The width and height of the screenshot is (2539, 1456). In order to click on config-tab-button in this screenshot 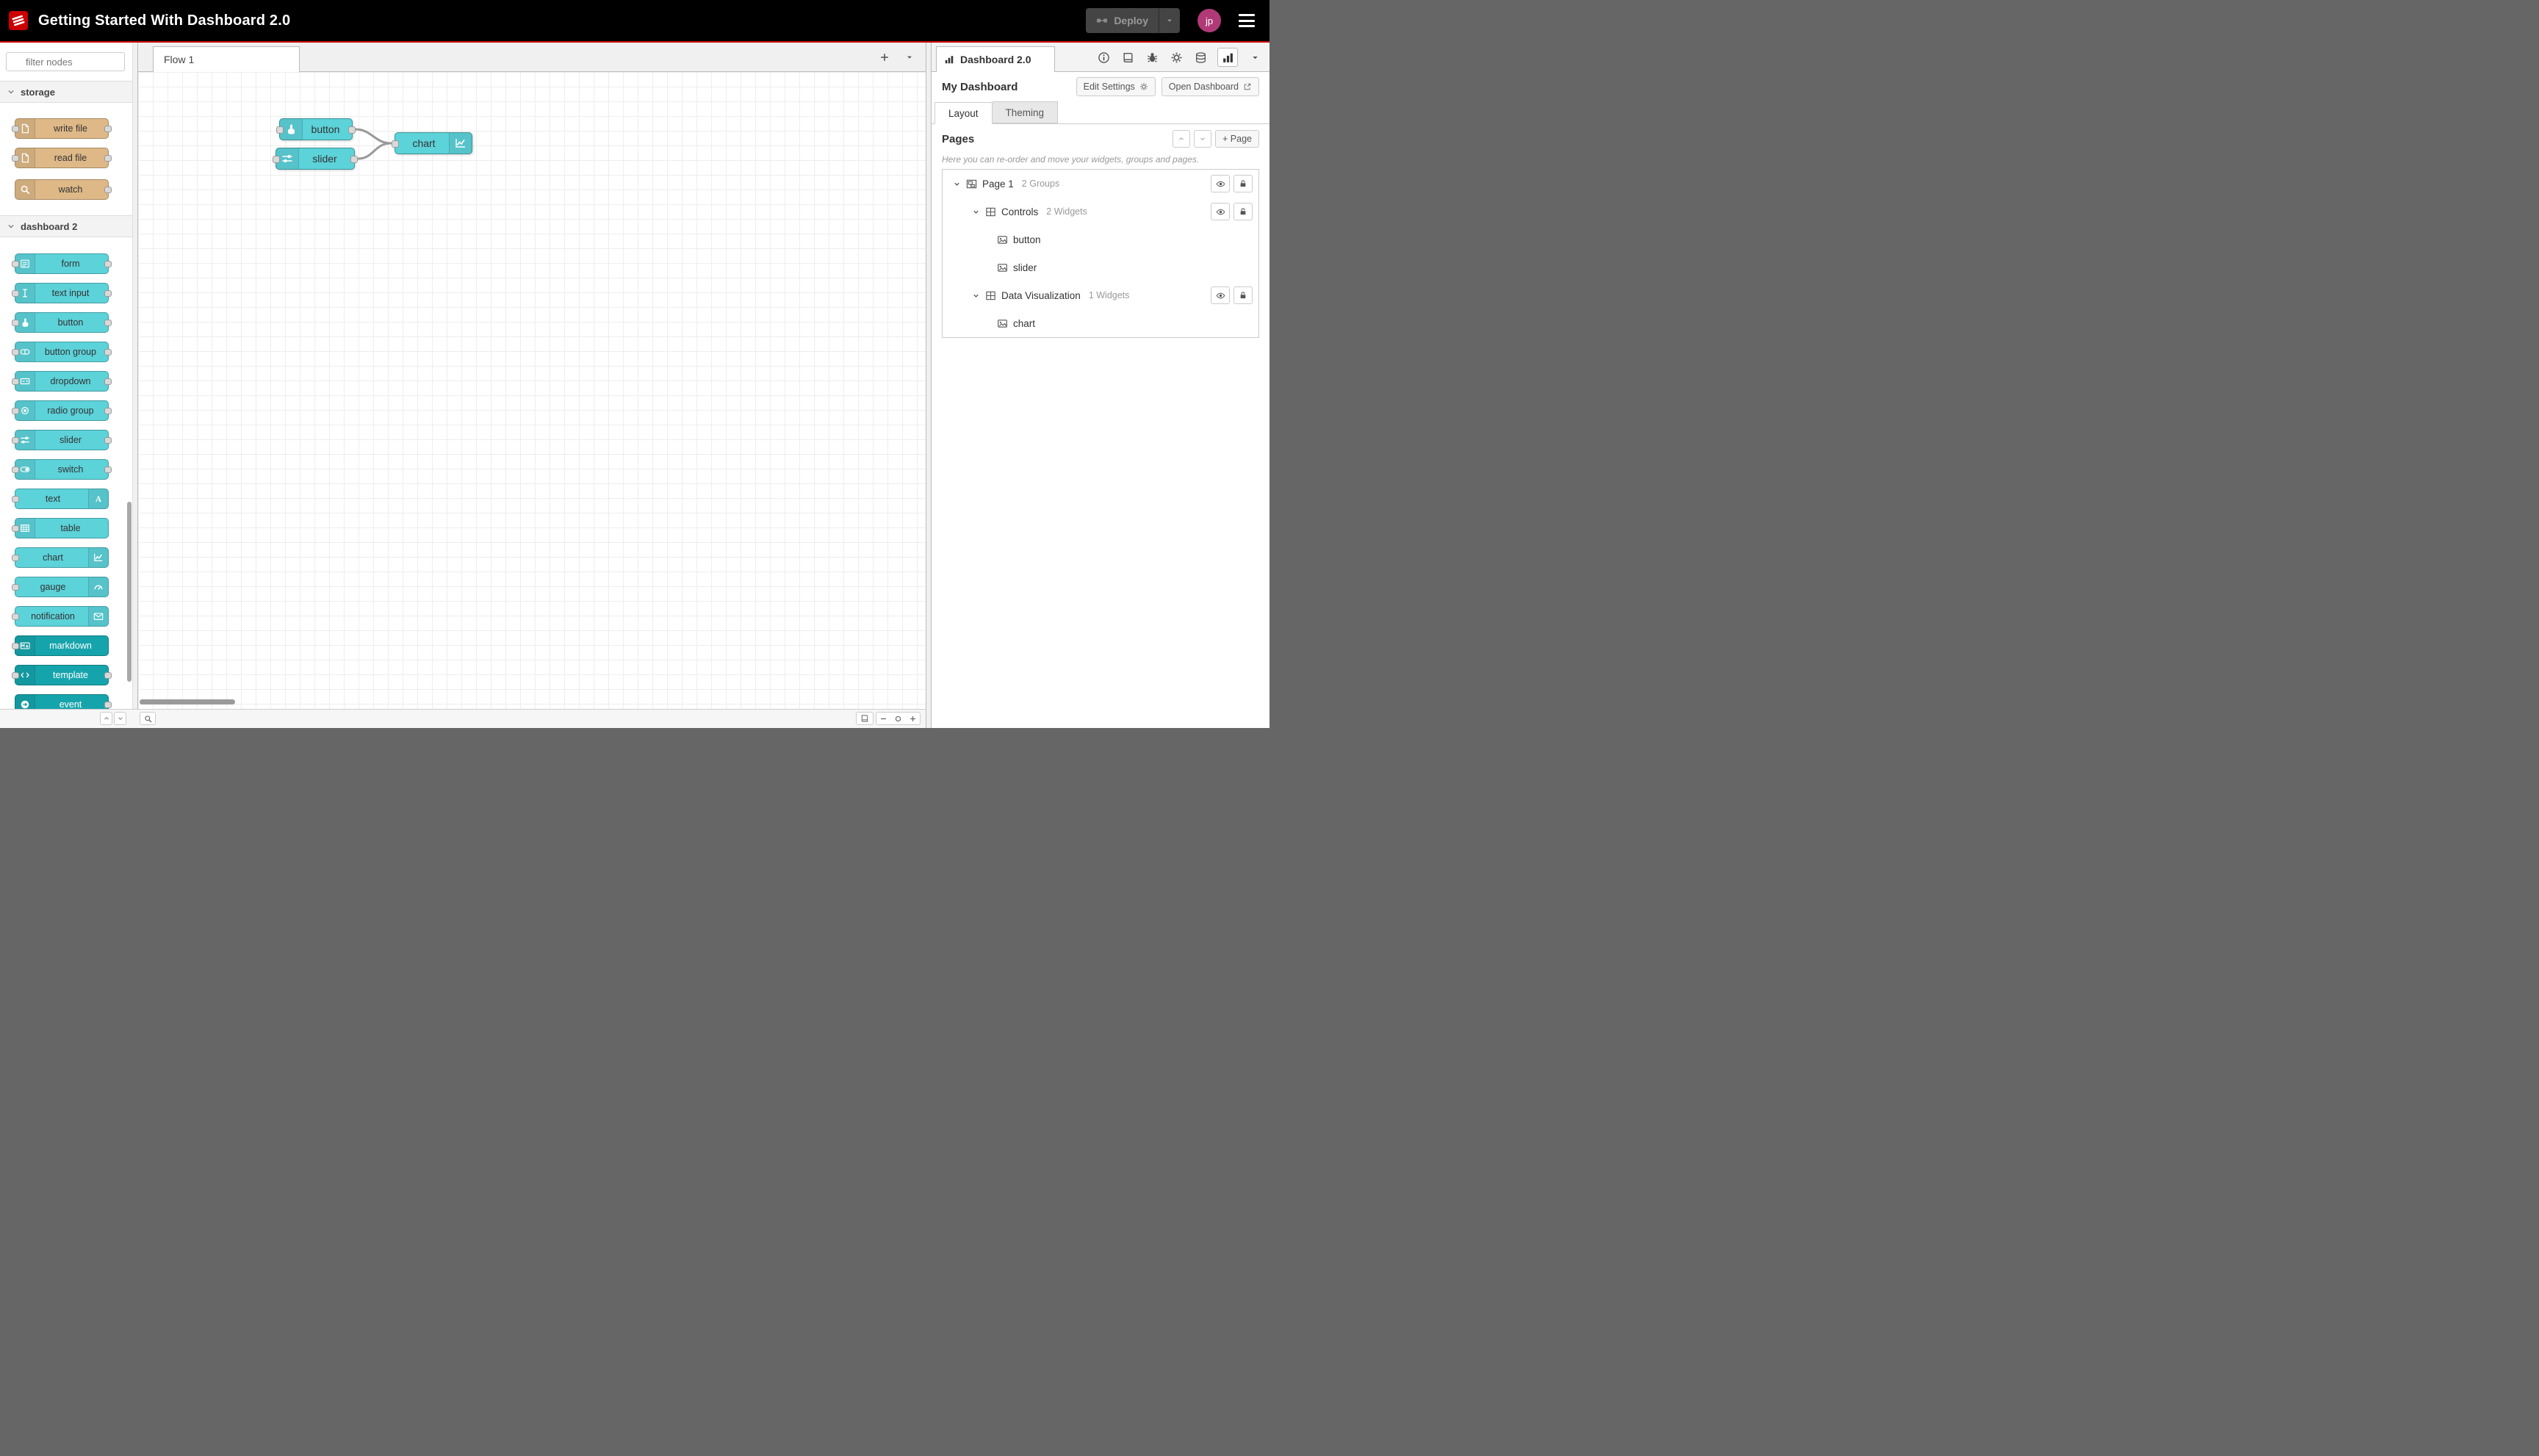, I will do `click(1176, 57)`.